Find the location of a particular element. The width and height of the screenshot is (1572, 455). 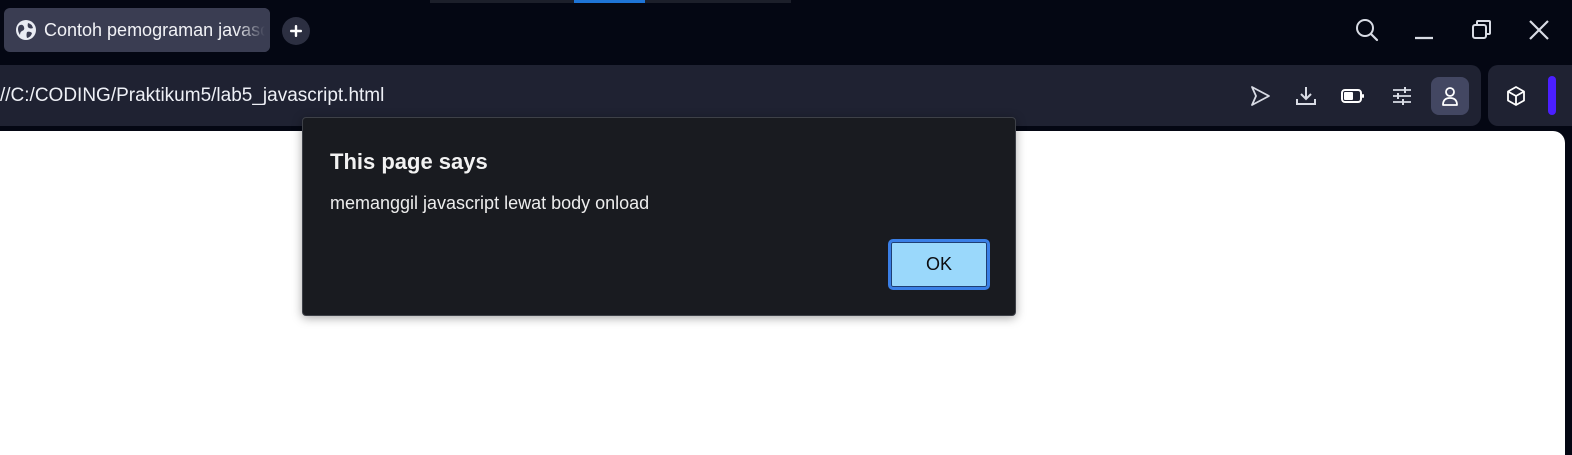

extensions-button is located at coordinates (1516, 96).